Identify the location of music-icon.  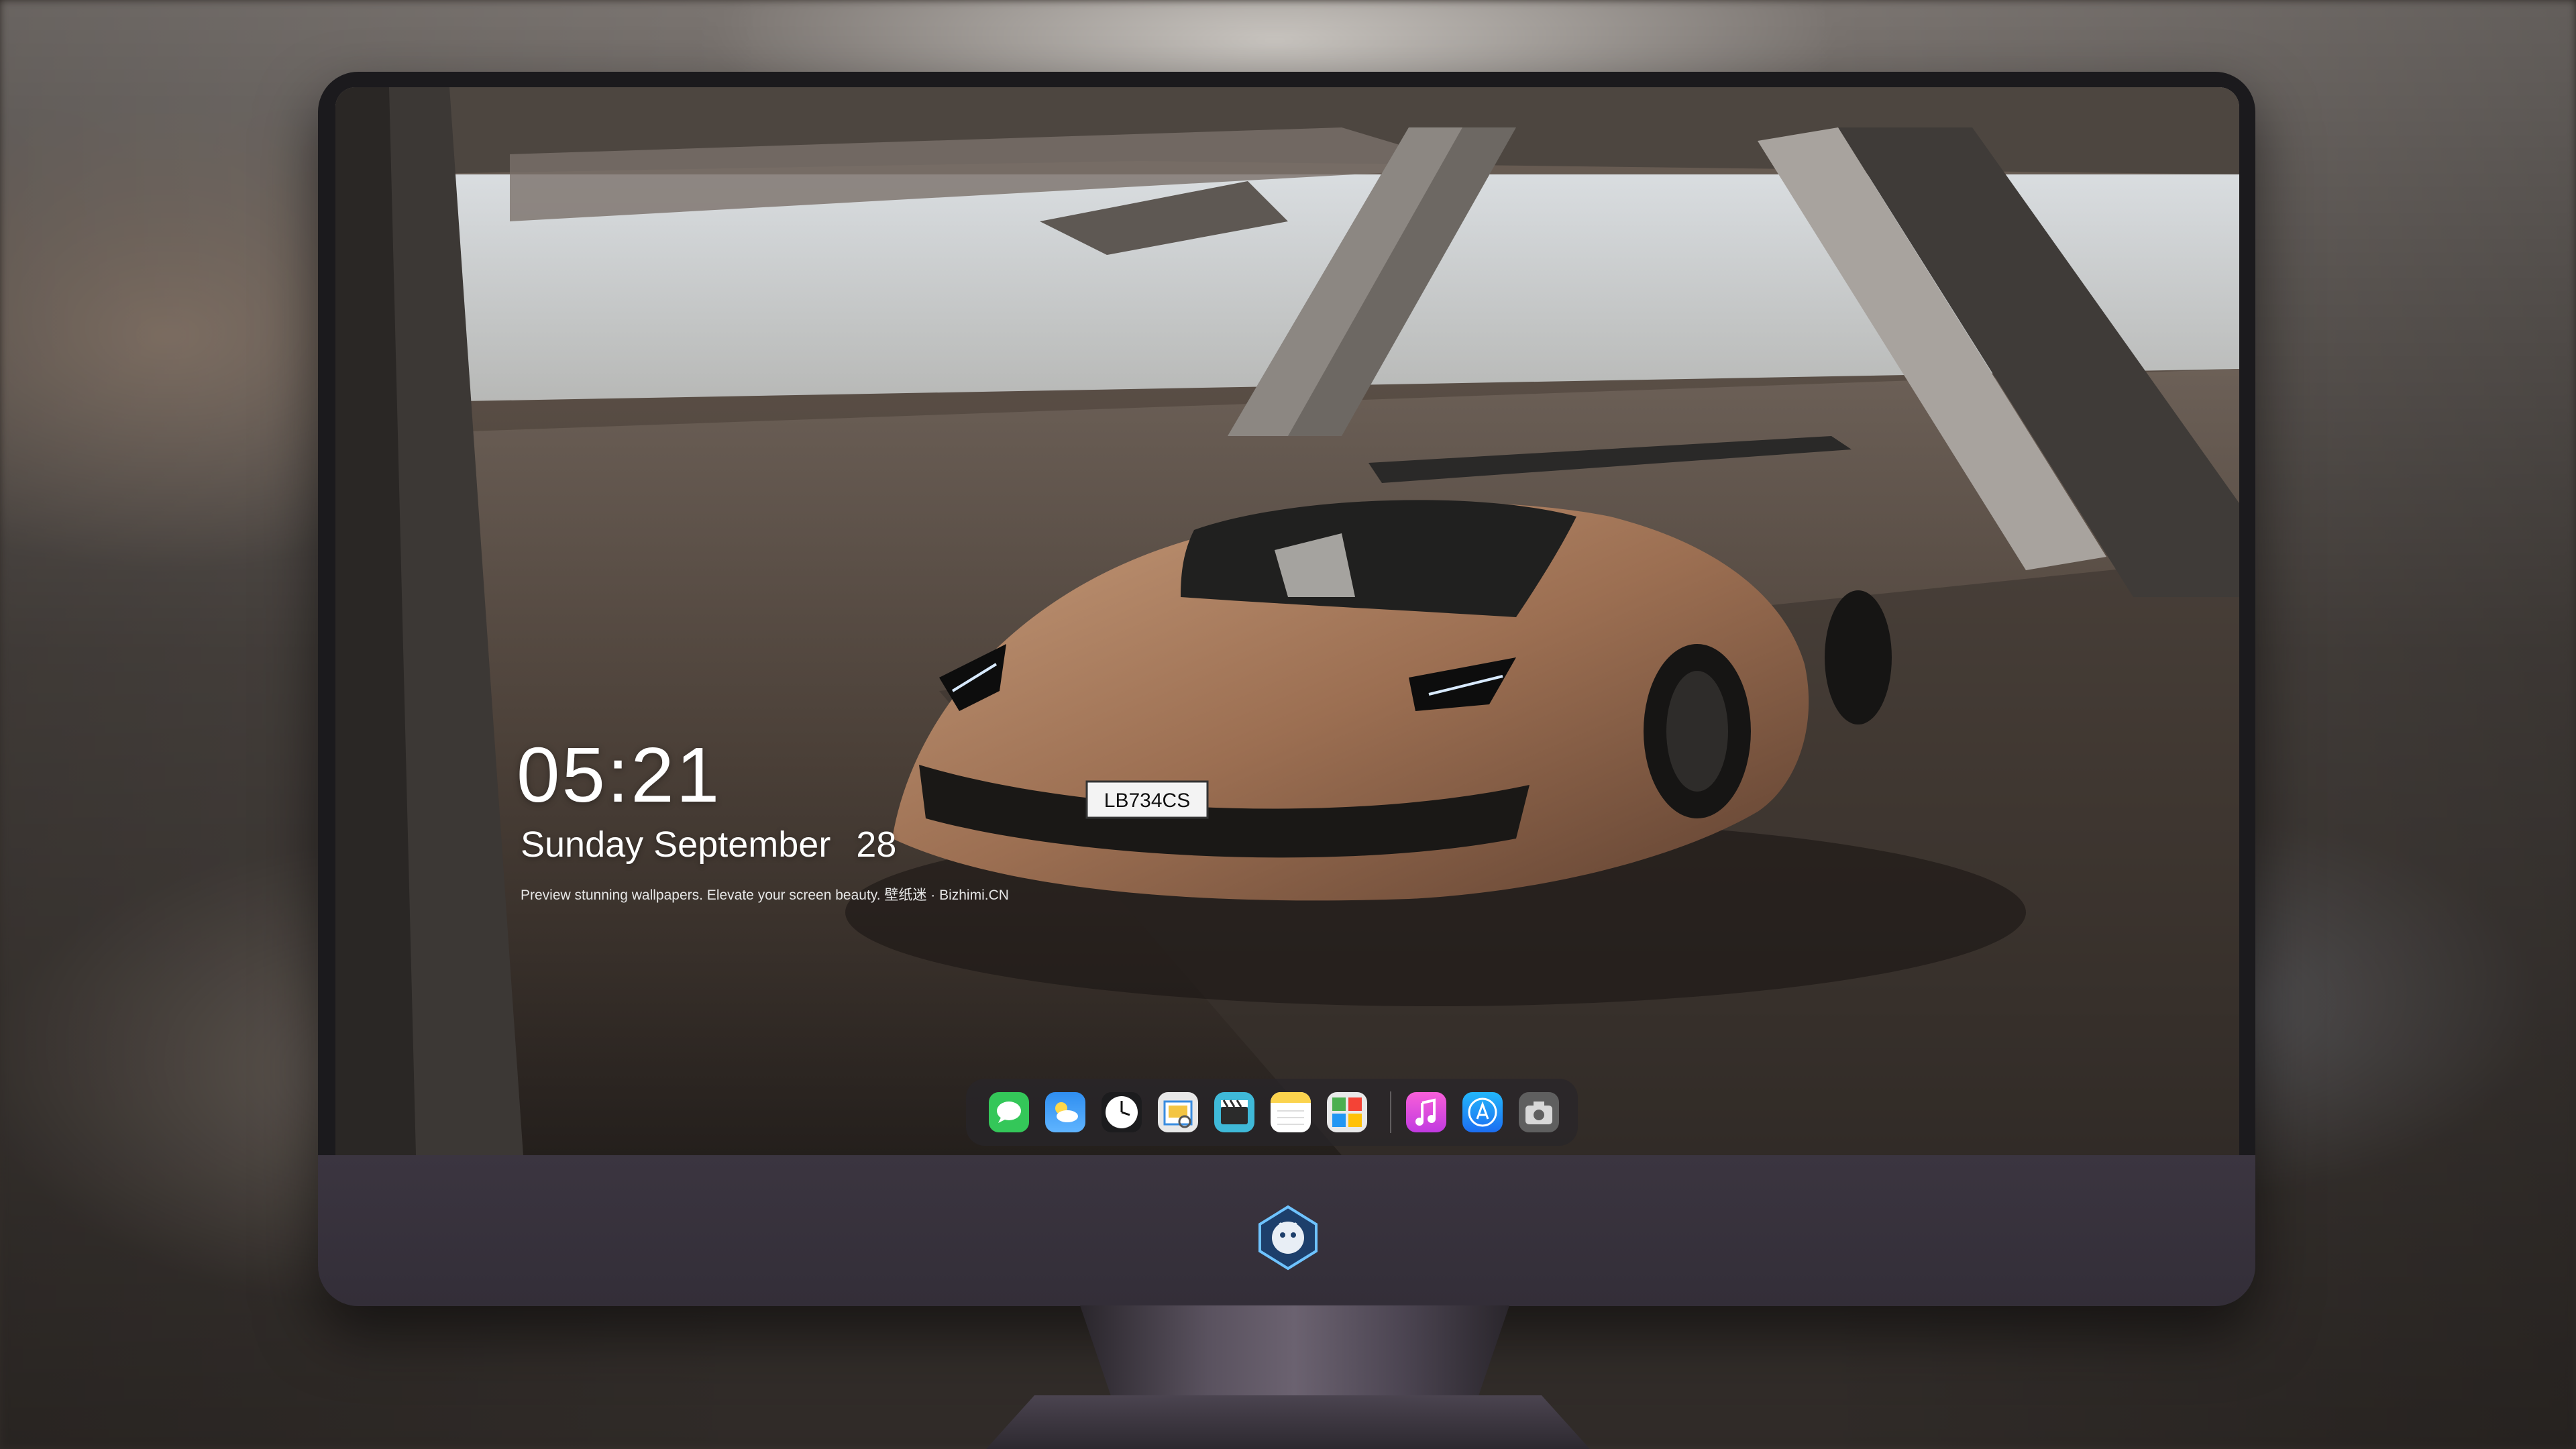
(1426, 1112).